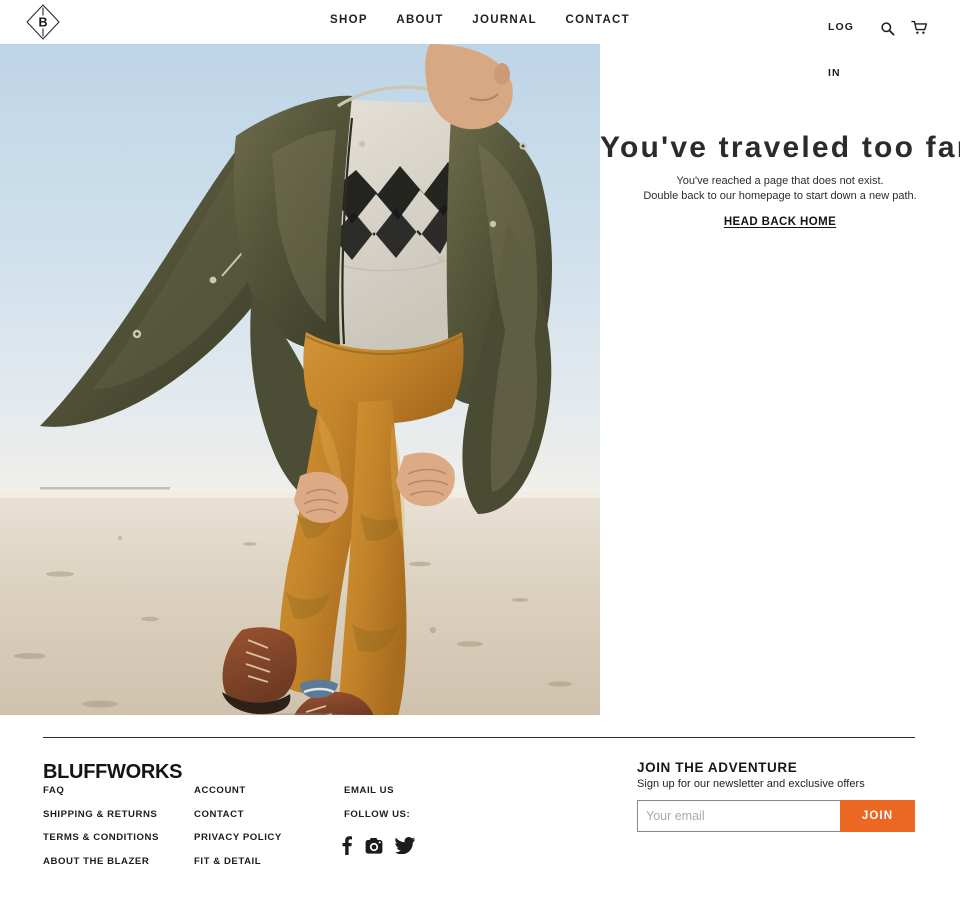  What do you see at coordinates (887, 28) in the screenshot?
I see `search-icon` at bounding box center [887, 28].